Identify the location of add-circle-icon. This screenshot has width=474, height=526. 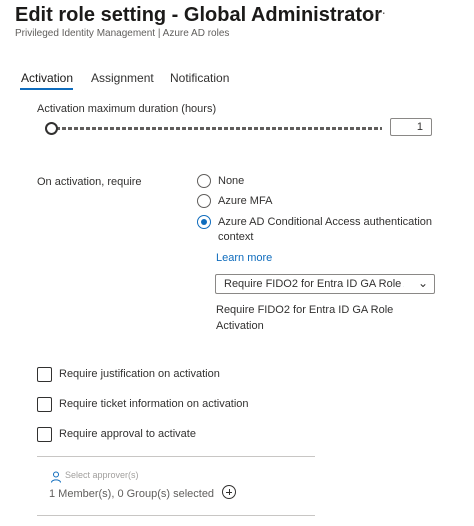
(229, 492).